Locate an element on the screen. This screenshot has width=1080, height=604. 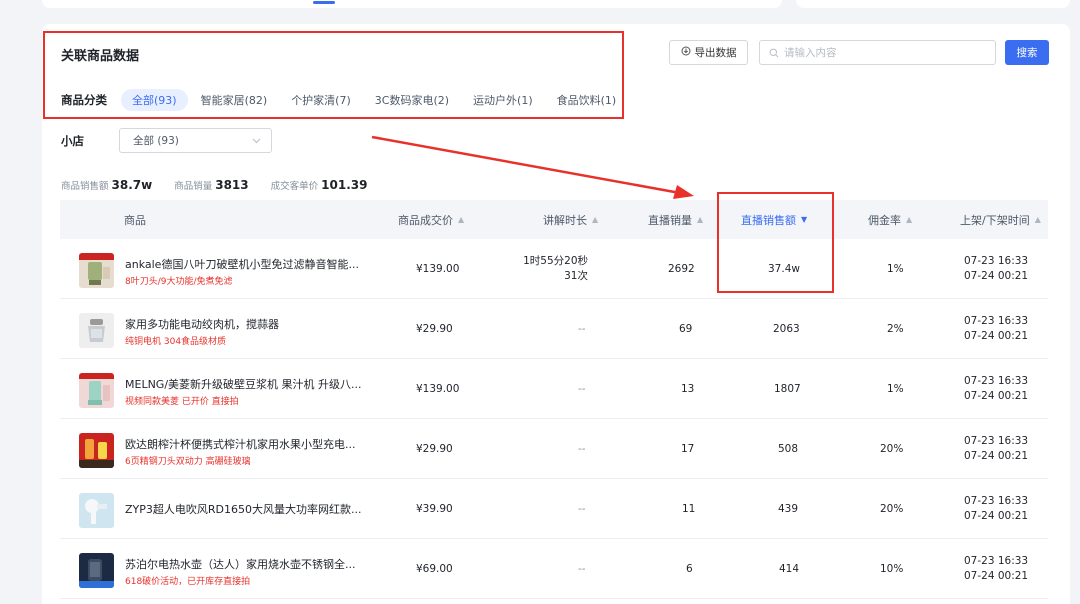
category-chip-smart-home: 智能家居(82) is located at coordinates (234, 100).